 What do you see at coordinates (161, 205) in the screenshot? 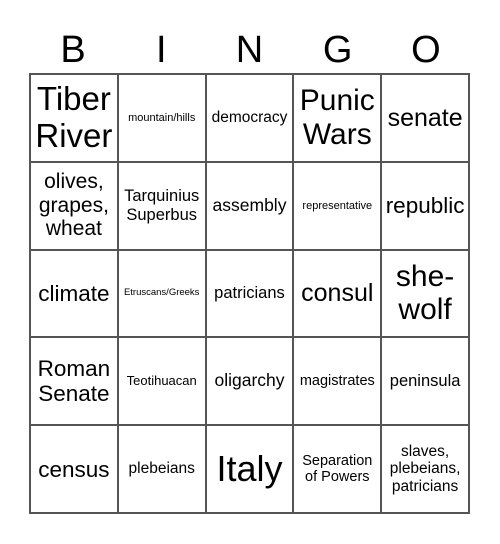
I see `bingo-cell: Tarquinius Superbus` at bounding box center [161, 205].